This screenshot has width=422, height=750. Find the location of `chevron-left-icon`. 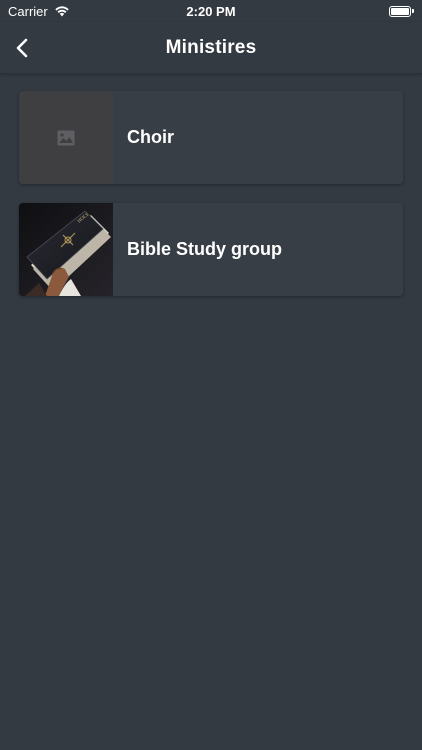

chevron-left-icon is located at coordinates (22, 48).